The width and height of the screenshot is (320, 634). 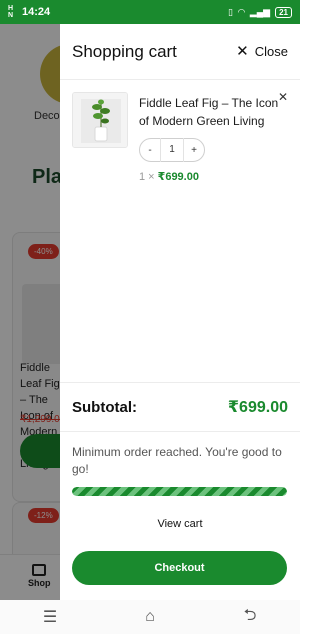 What do you see at coordinates (11, 12) in the screenshot?
I see `sim-indicator: HN` at bounding box center [11, 12].